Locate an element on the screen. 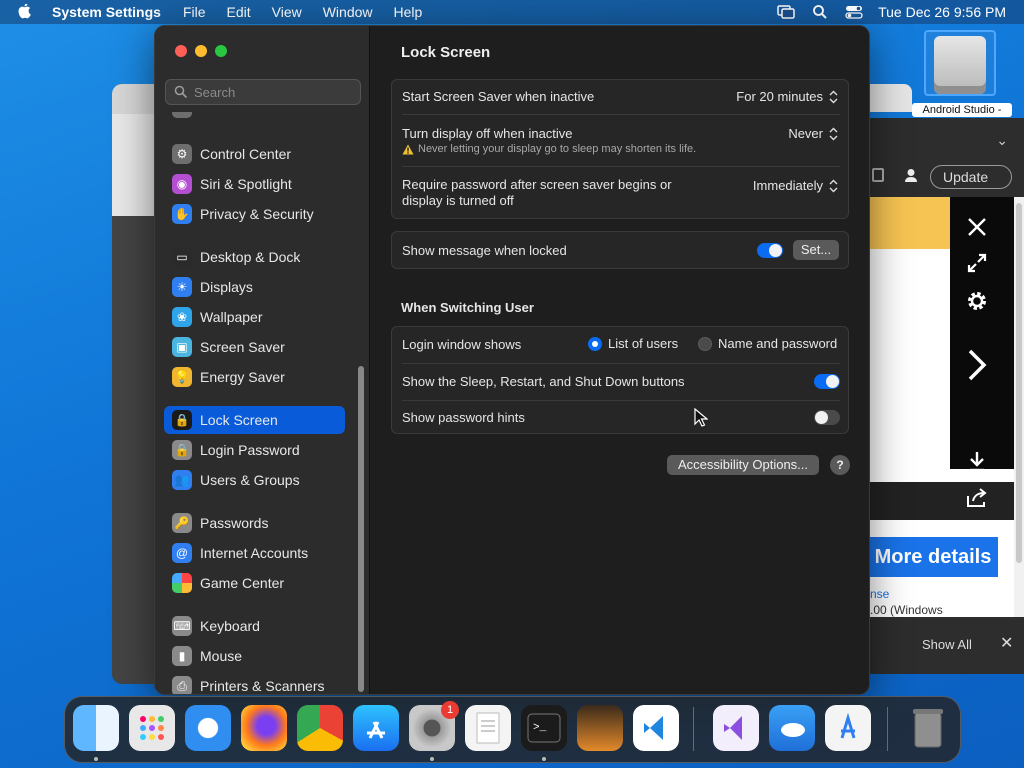 The image size is (1024, 768). show-all-link: Show All is located at coordinates (947, 644).